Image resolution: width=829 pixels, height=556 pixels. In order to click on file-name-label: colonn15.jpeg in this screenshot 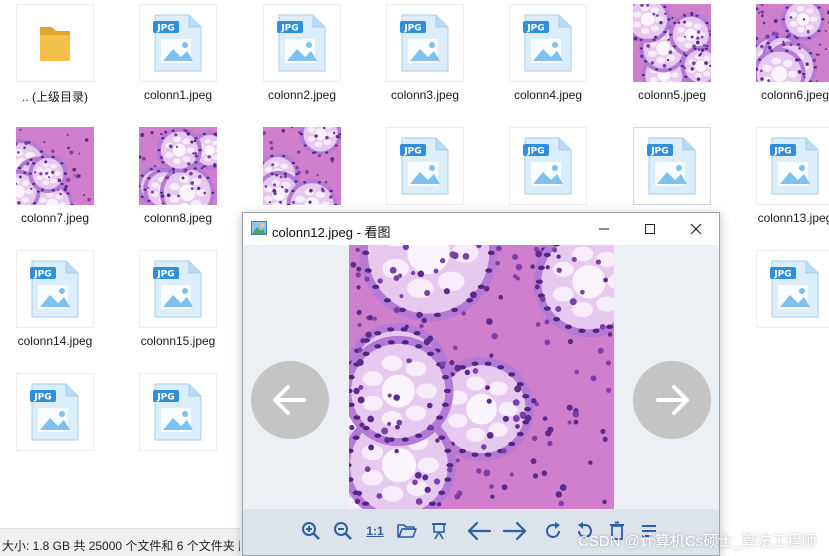, I will do `click(178, 341)`.